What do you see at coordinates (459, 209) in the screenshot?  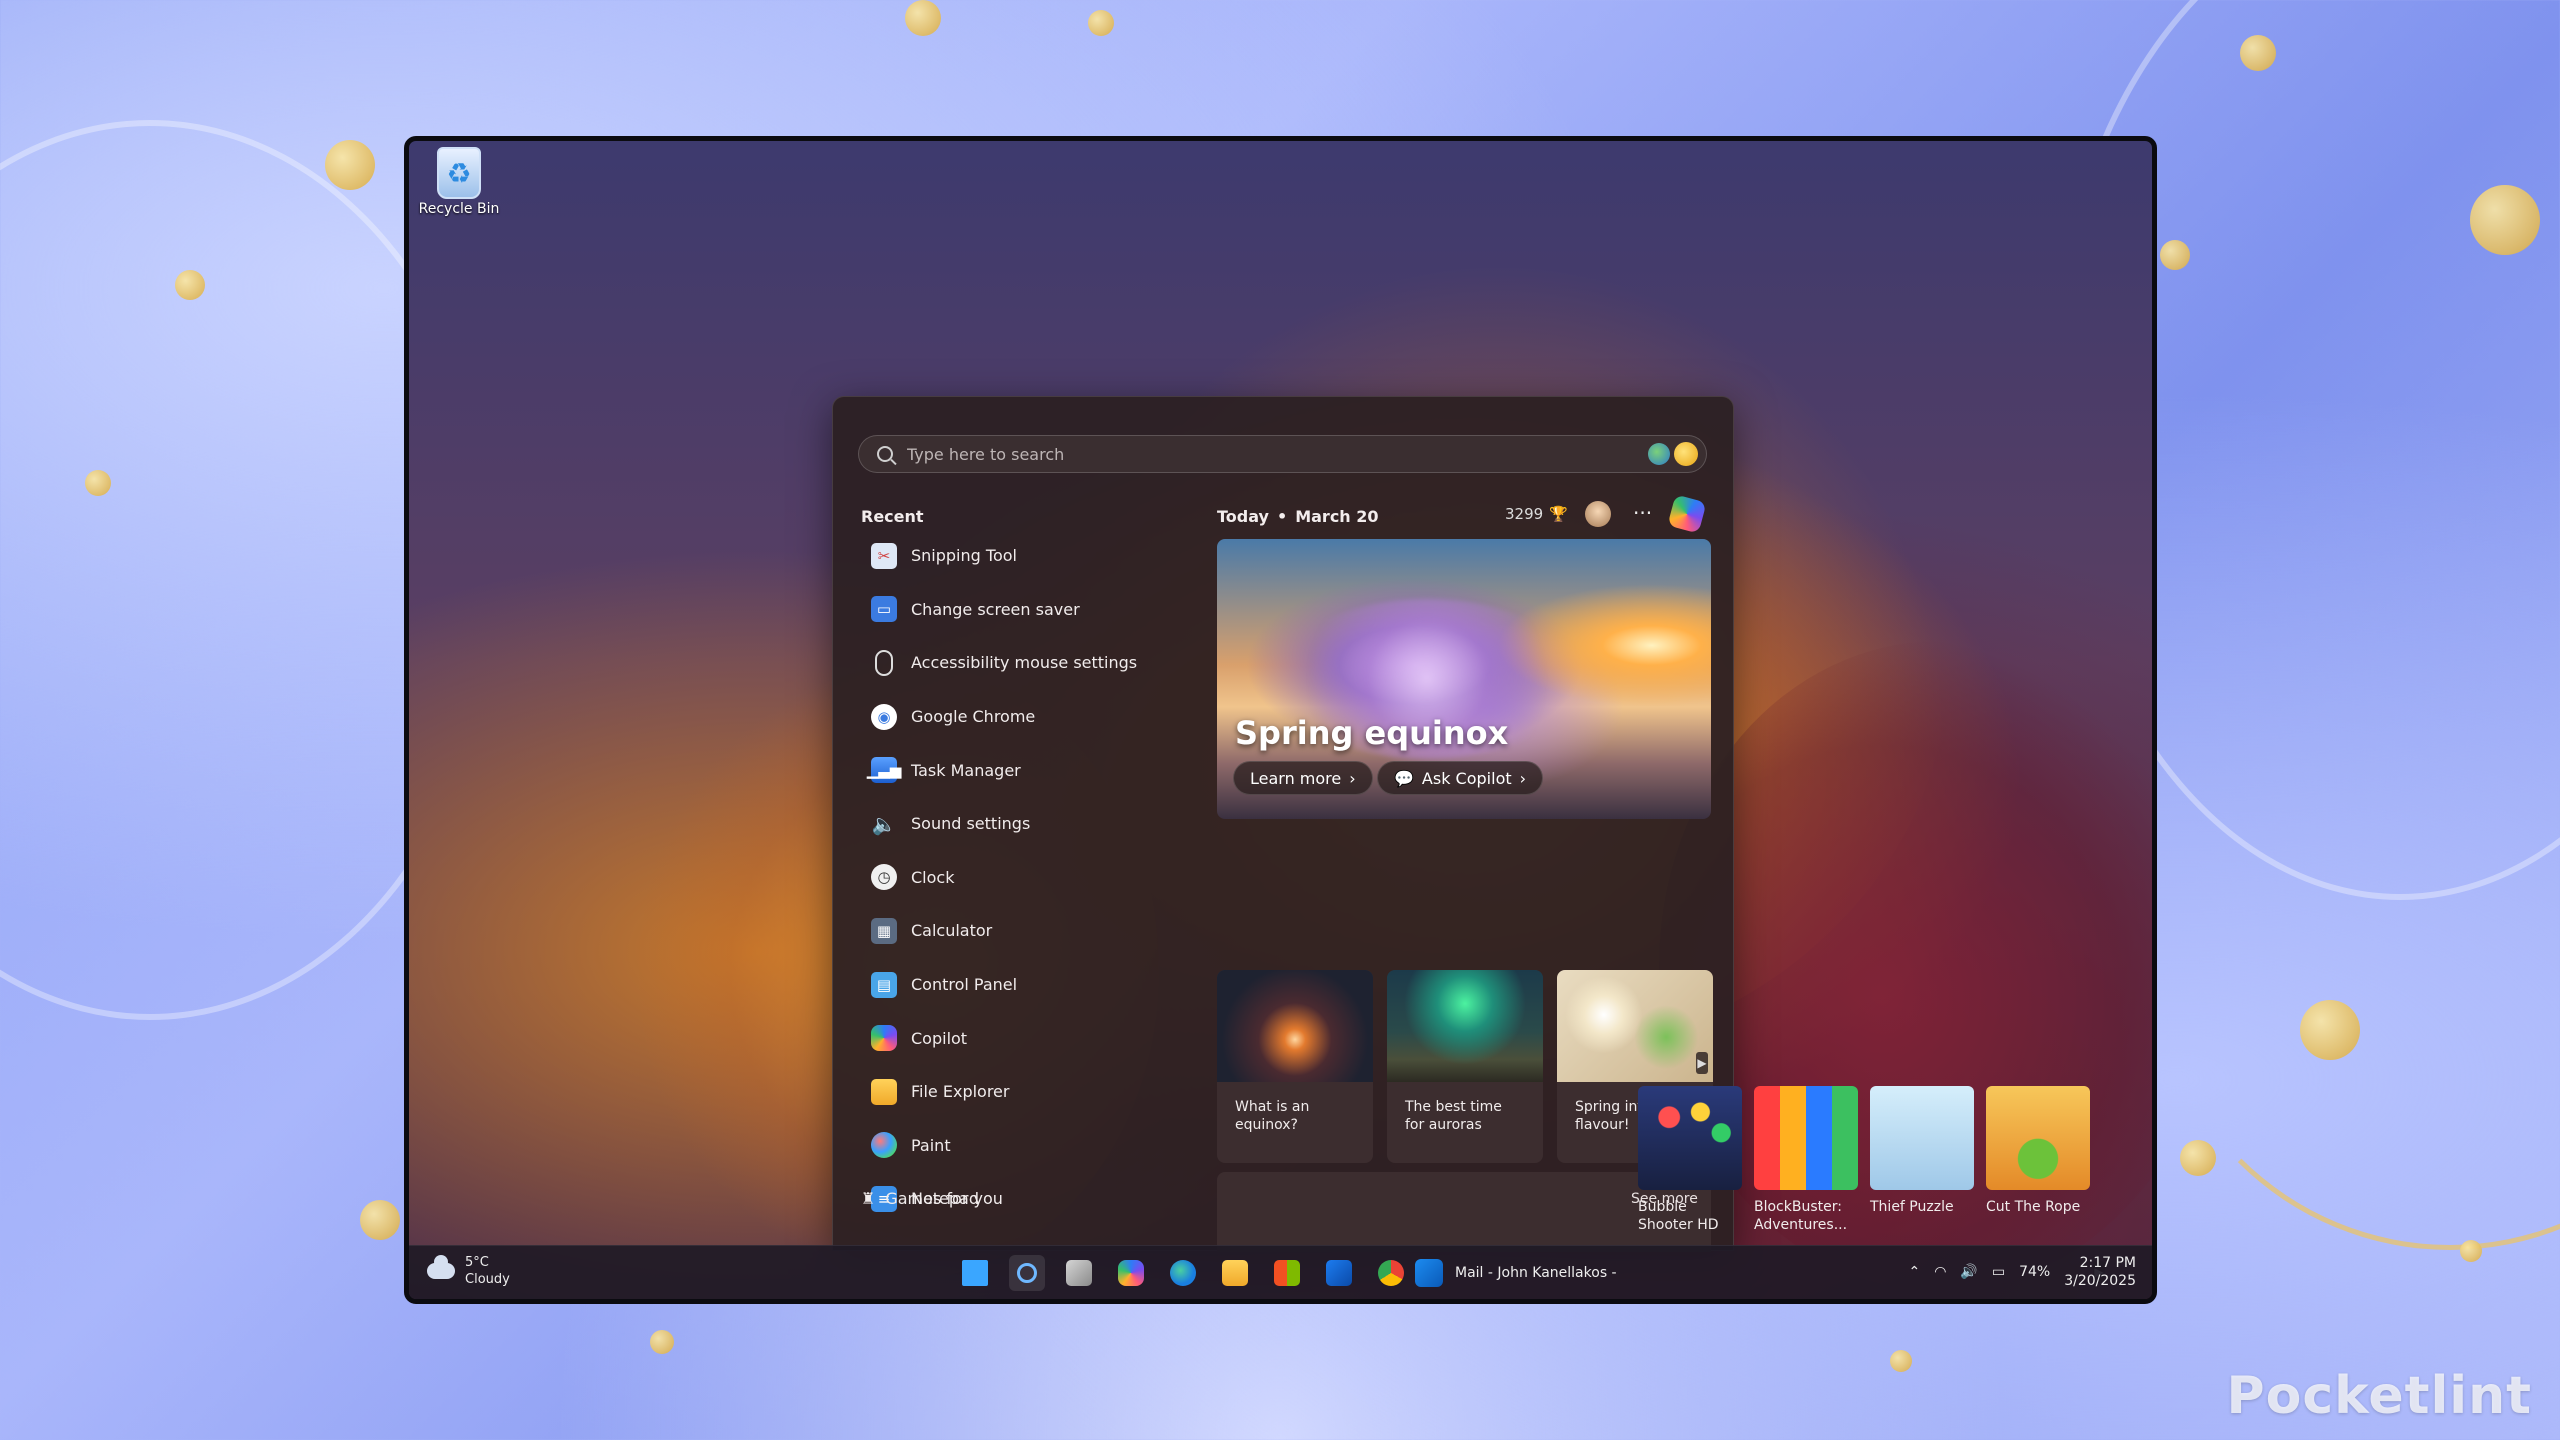 I see `recycle-bin-label: Recycle Bin` at bounding box center [459, 209].